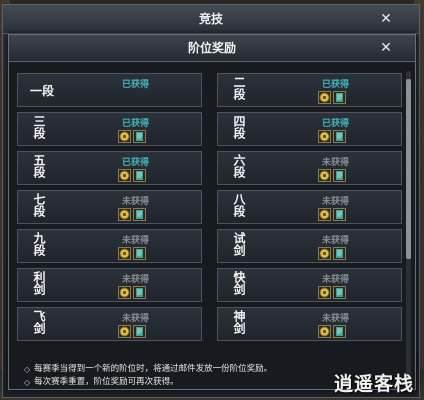  Describe the element at coordinates (309, 168) in the screenshot. I see `tier-row: 六段 未获得` at that location.